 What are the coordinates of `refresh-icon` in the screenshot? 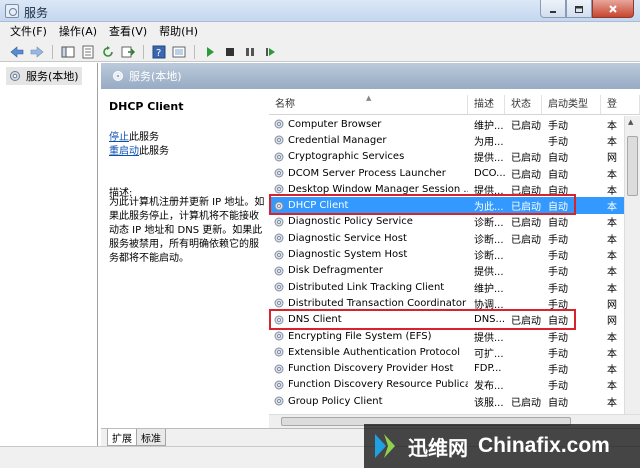 It's located at (108, 51).